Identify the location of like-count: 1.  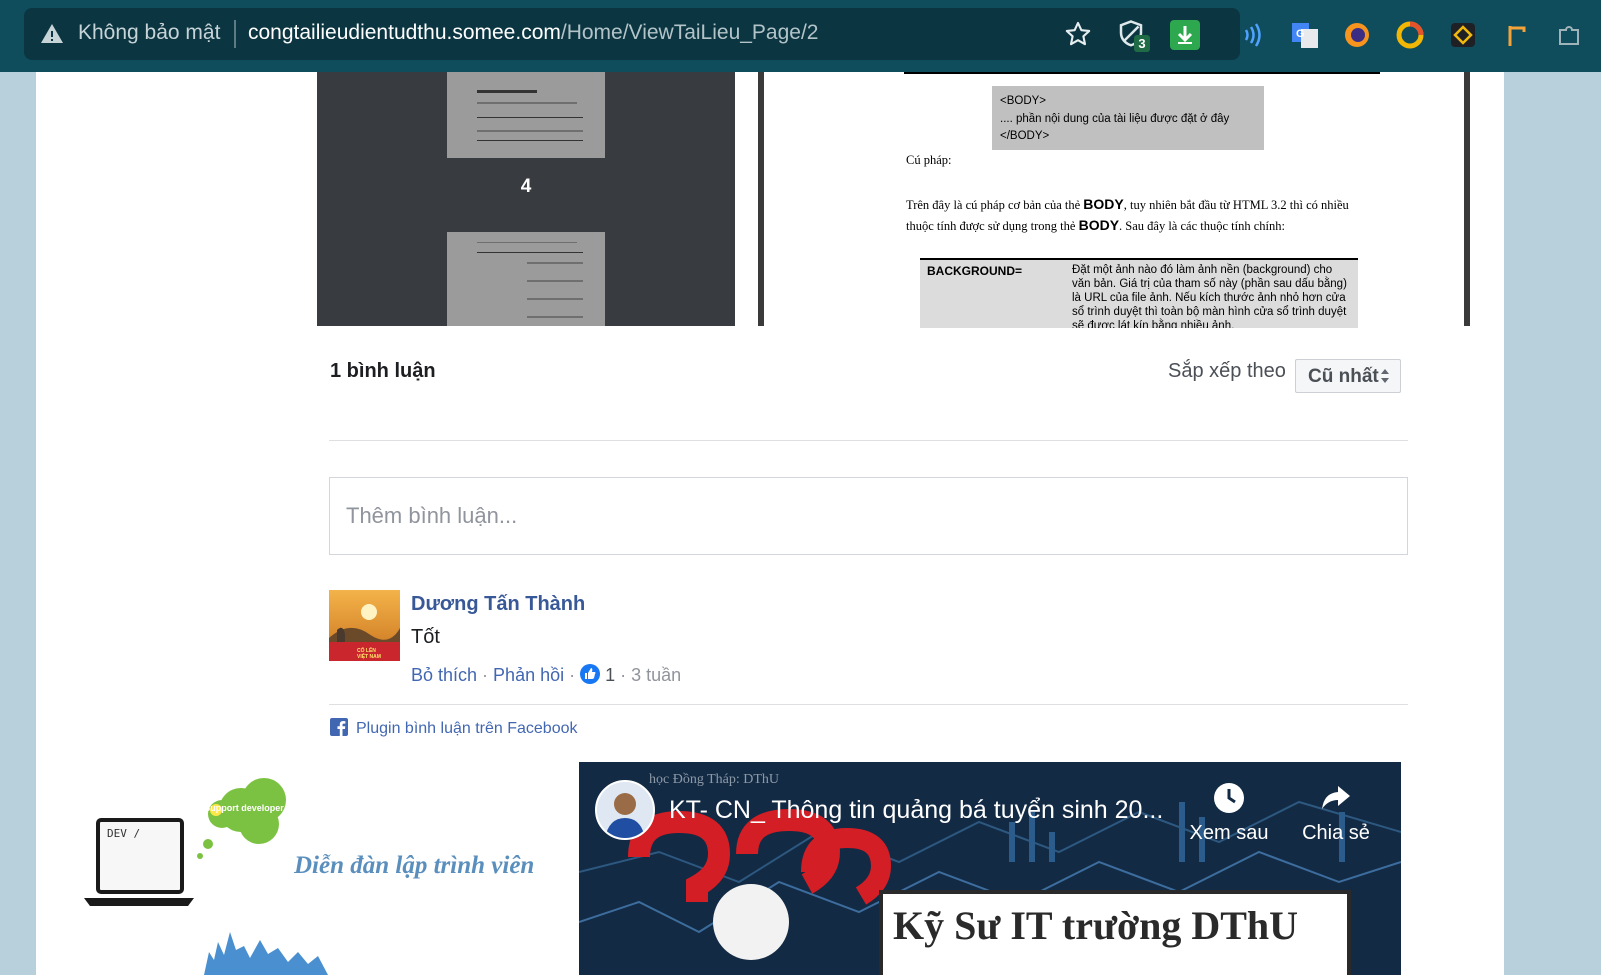
(610, 675).